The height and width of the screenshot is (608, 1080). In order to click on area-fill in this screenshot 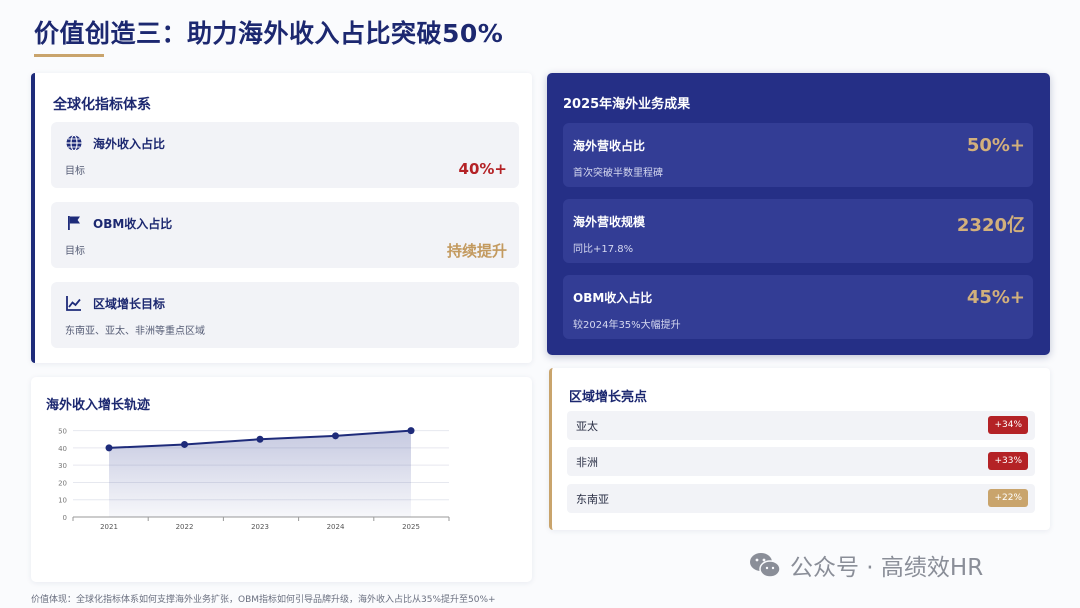, I will do `click(260, 473)`.